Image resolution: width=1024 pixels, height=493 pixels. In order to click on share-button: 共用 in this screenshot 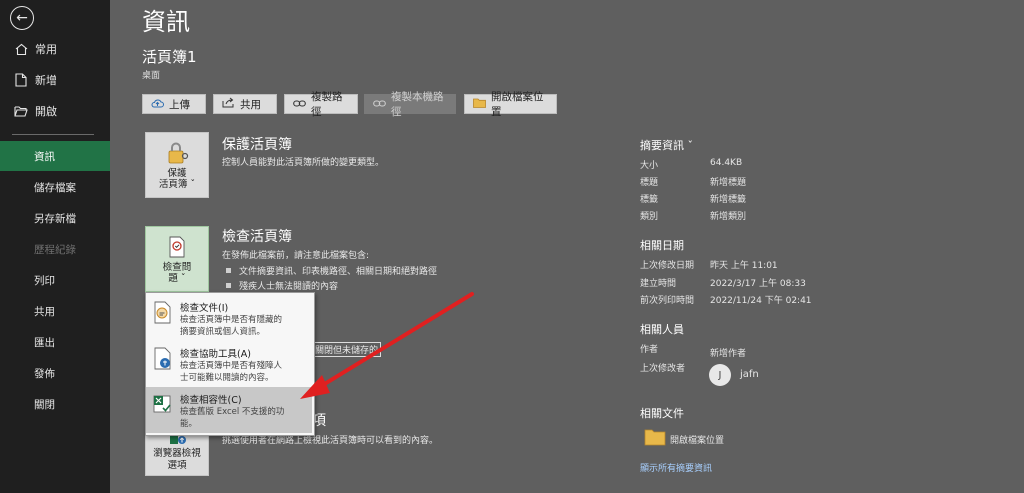, I will do `click(245, 104)`.